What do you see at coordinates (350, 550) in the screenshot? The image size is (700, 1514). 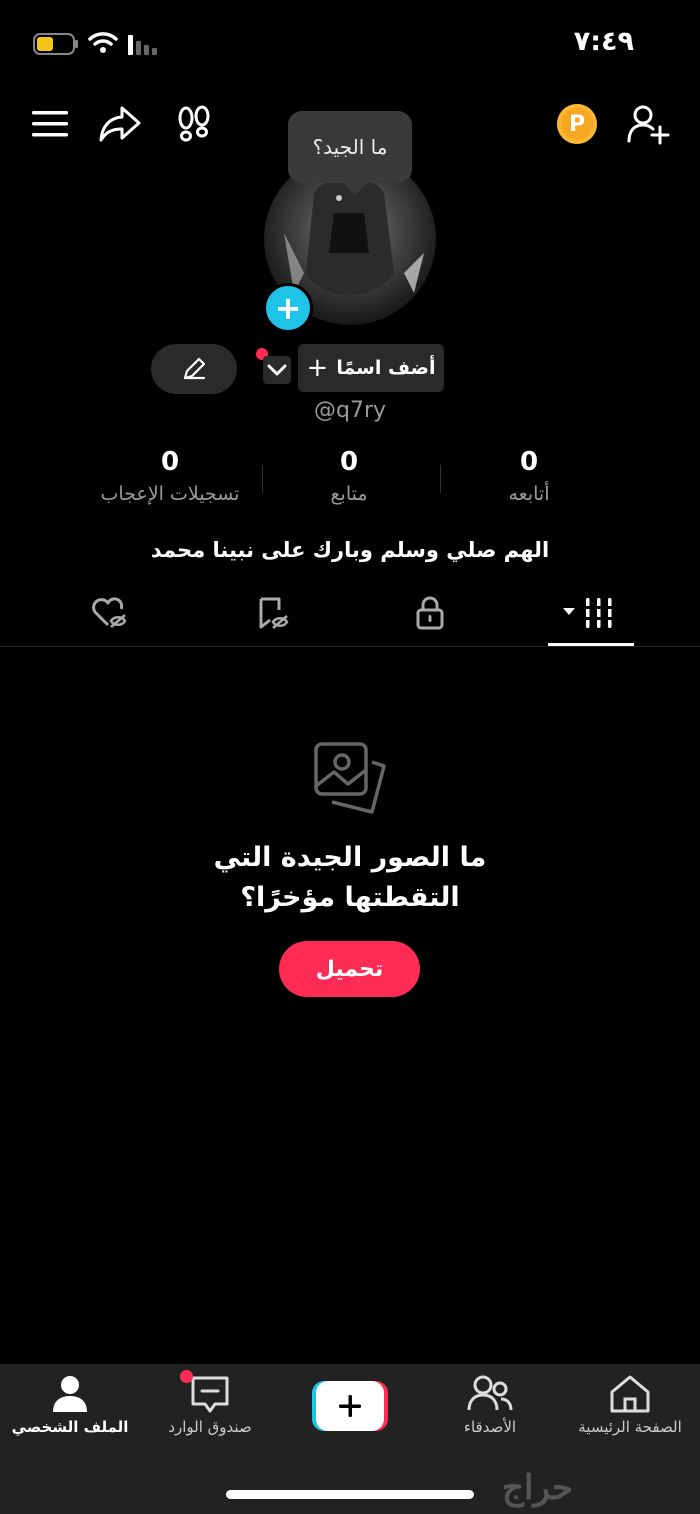 I see `bio: الهم صلي وسلم وبارك على نبينا محمد` at bounding box center [350, 550].